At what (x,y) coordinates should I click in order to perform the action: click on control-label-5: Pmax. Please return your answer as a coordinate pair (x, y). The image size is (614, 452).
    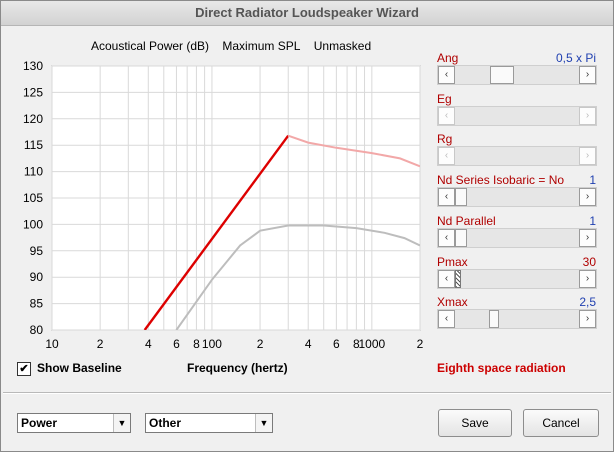
    Looking at the image, I should click on (452, 262).